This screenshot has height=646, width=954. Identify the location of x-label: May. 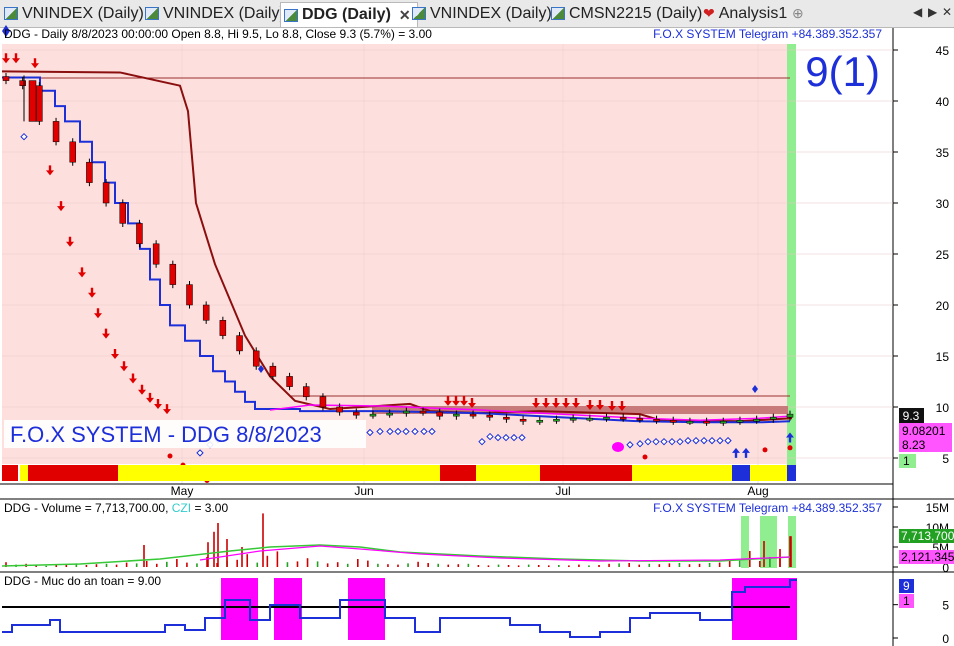
(182, 491).